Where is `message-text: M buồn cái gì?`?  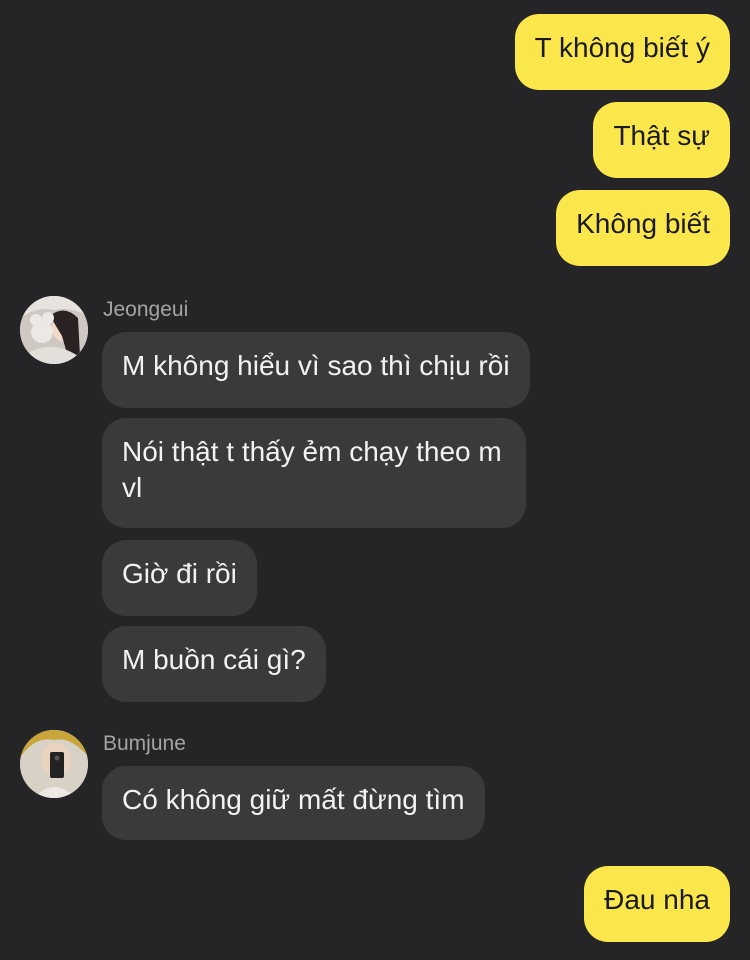 message-text: M buồn cái gì? is located at coordinates (214, 659).